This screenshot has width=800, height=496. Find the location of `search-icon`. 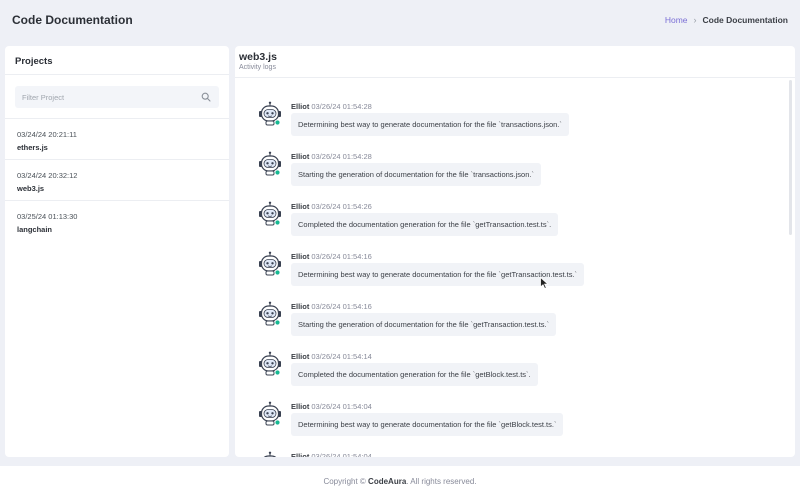

search-icon is located at coordinates (206, 97).